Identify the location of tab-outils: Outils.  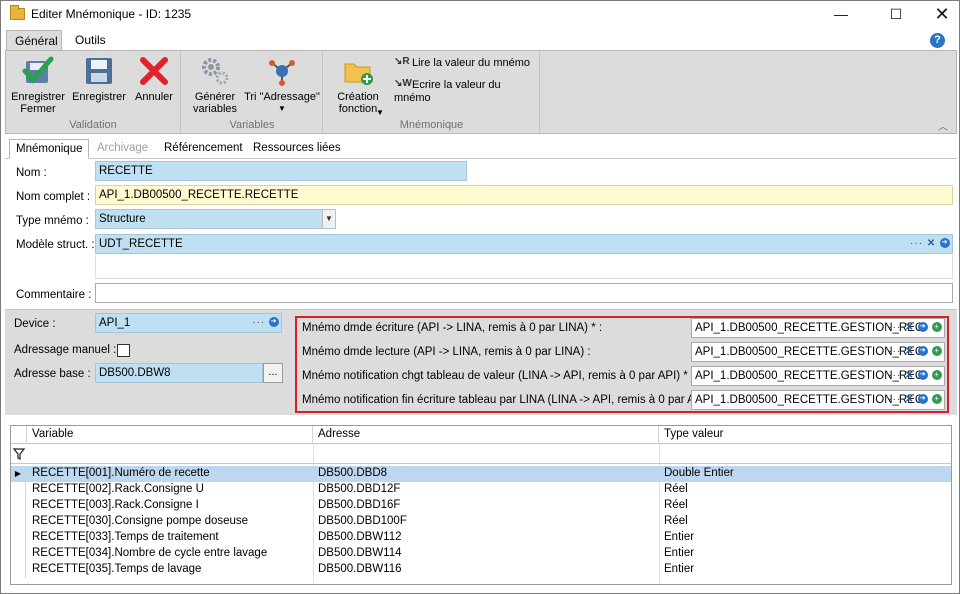
(90, 40).